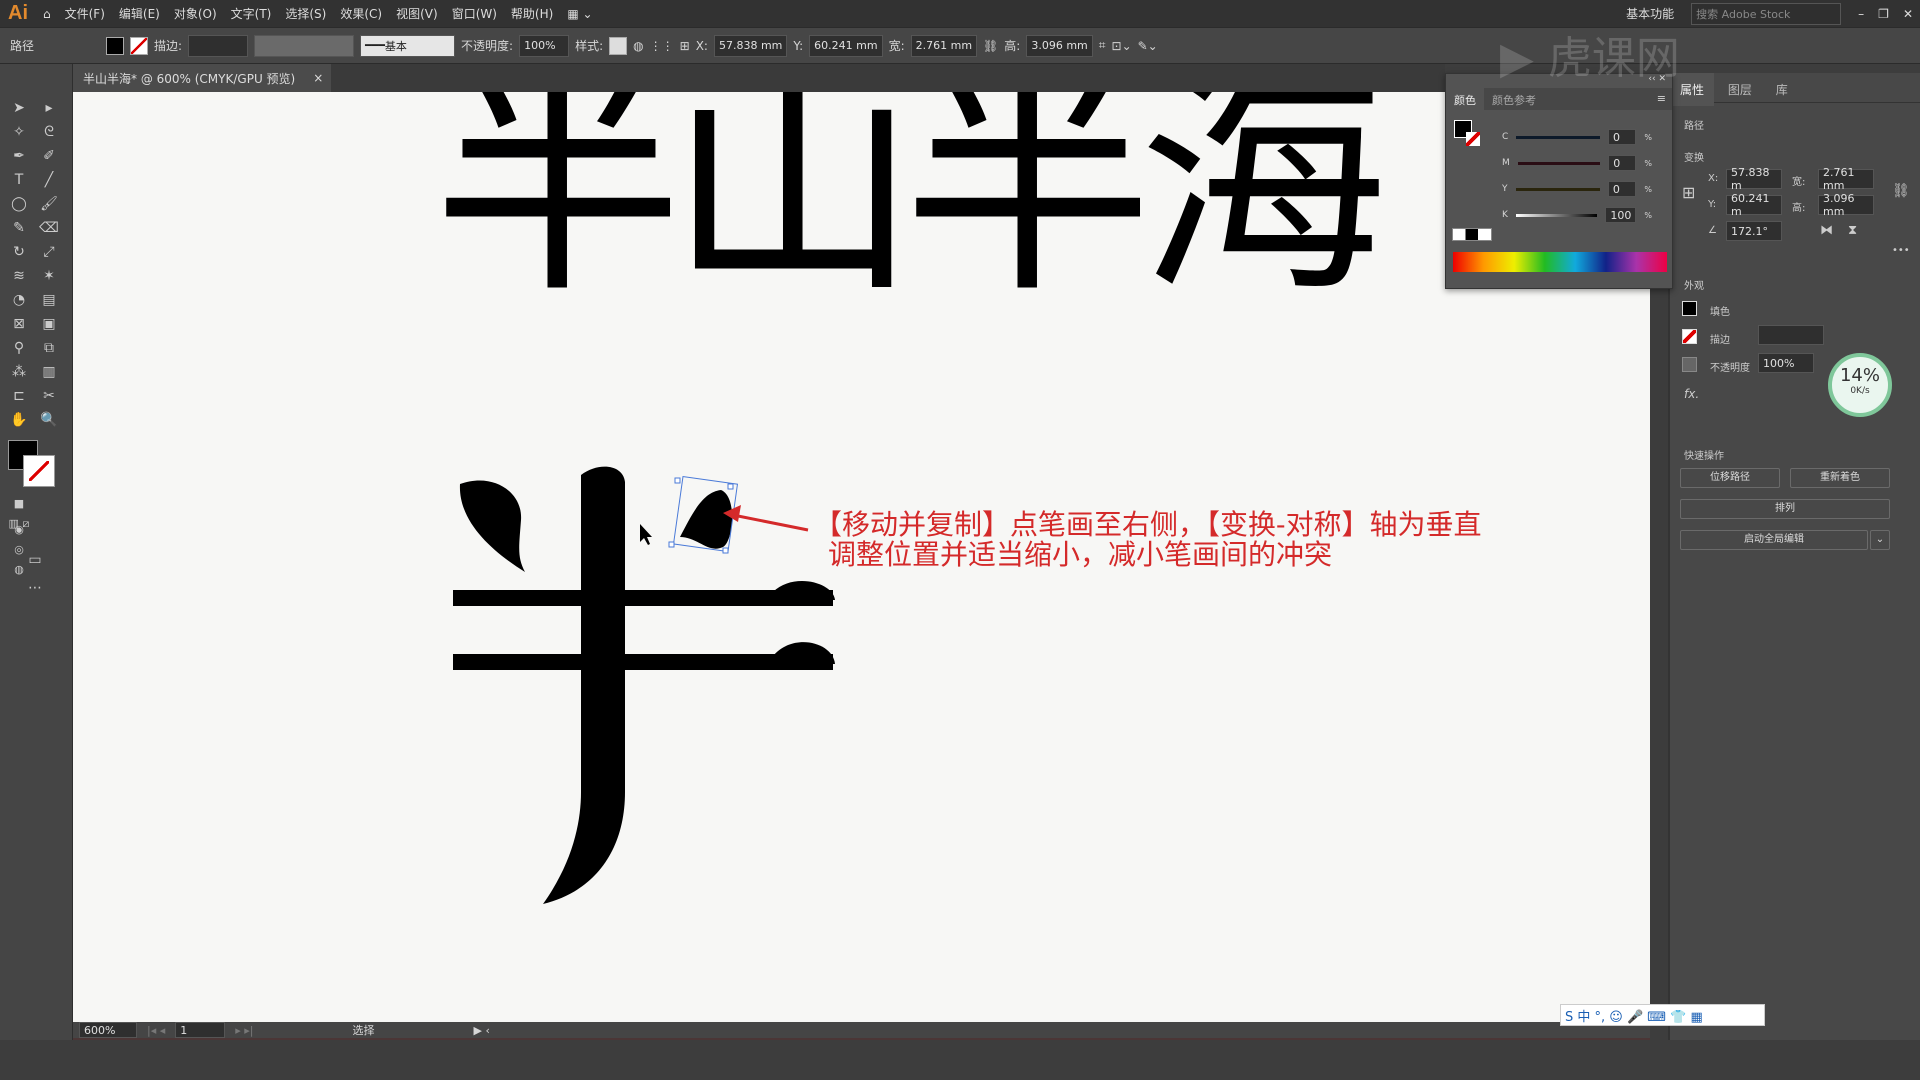  I want to click on line-tool-icon: ╱, so click(49, 180).